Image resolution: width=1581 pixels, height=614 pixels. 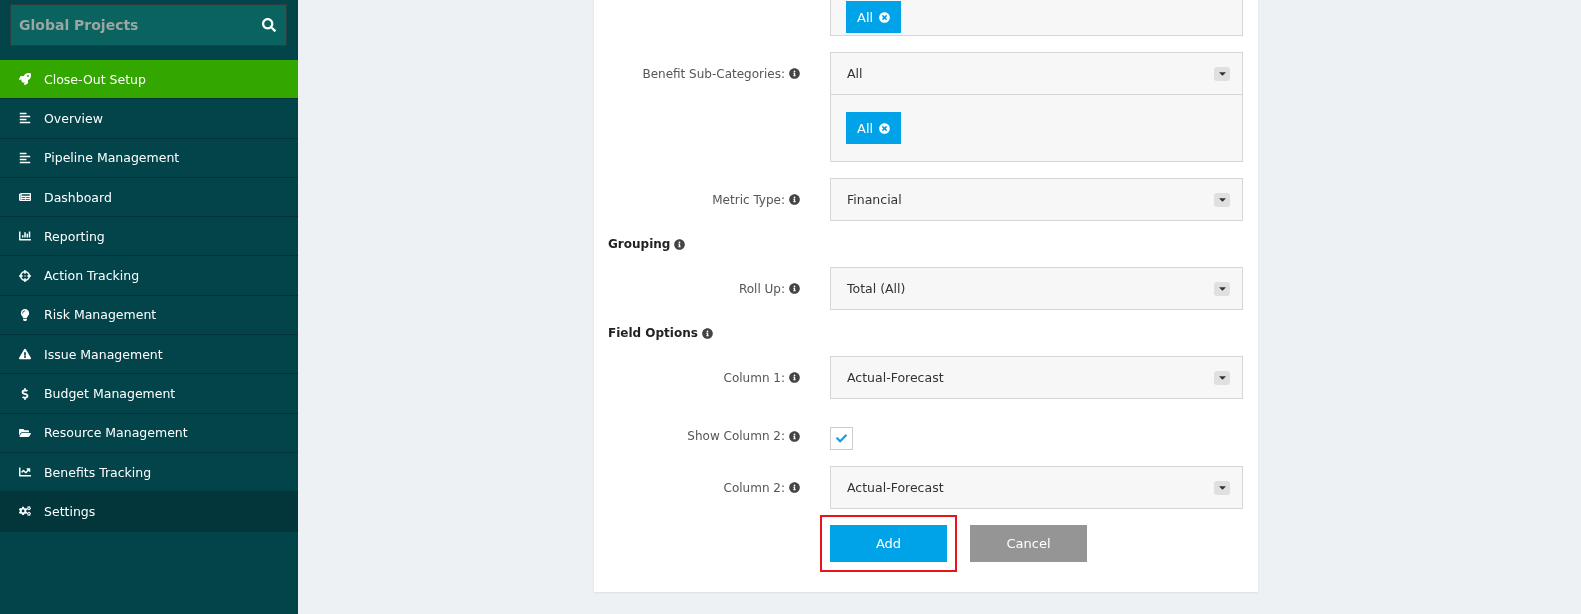 What do you see at coordinates (269, 25) in the screenshot?
I see `search-icon` at bounding box center [269, 25].